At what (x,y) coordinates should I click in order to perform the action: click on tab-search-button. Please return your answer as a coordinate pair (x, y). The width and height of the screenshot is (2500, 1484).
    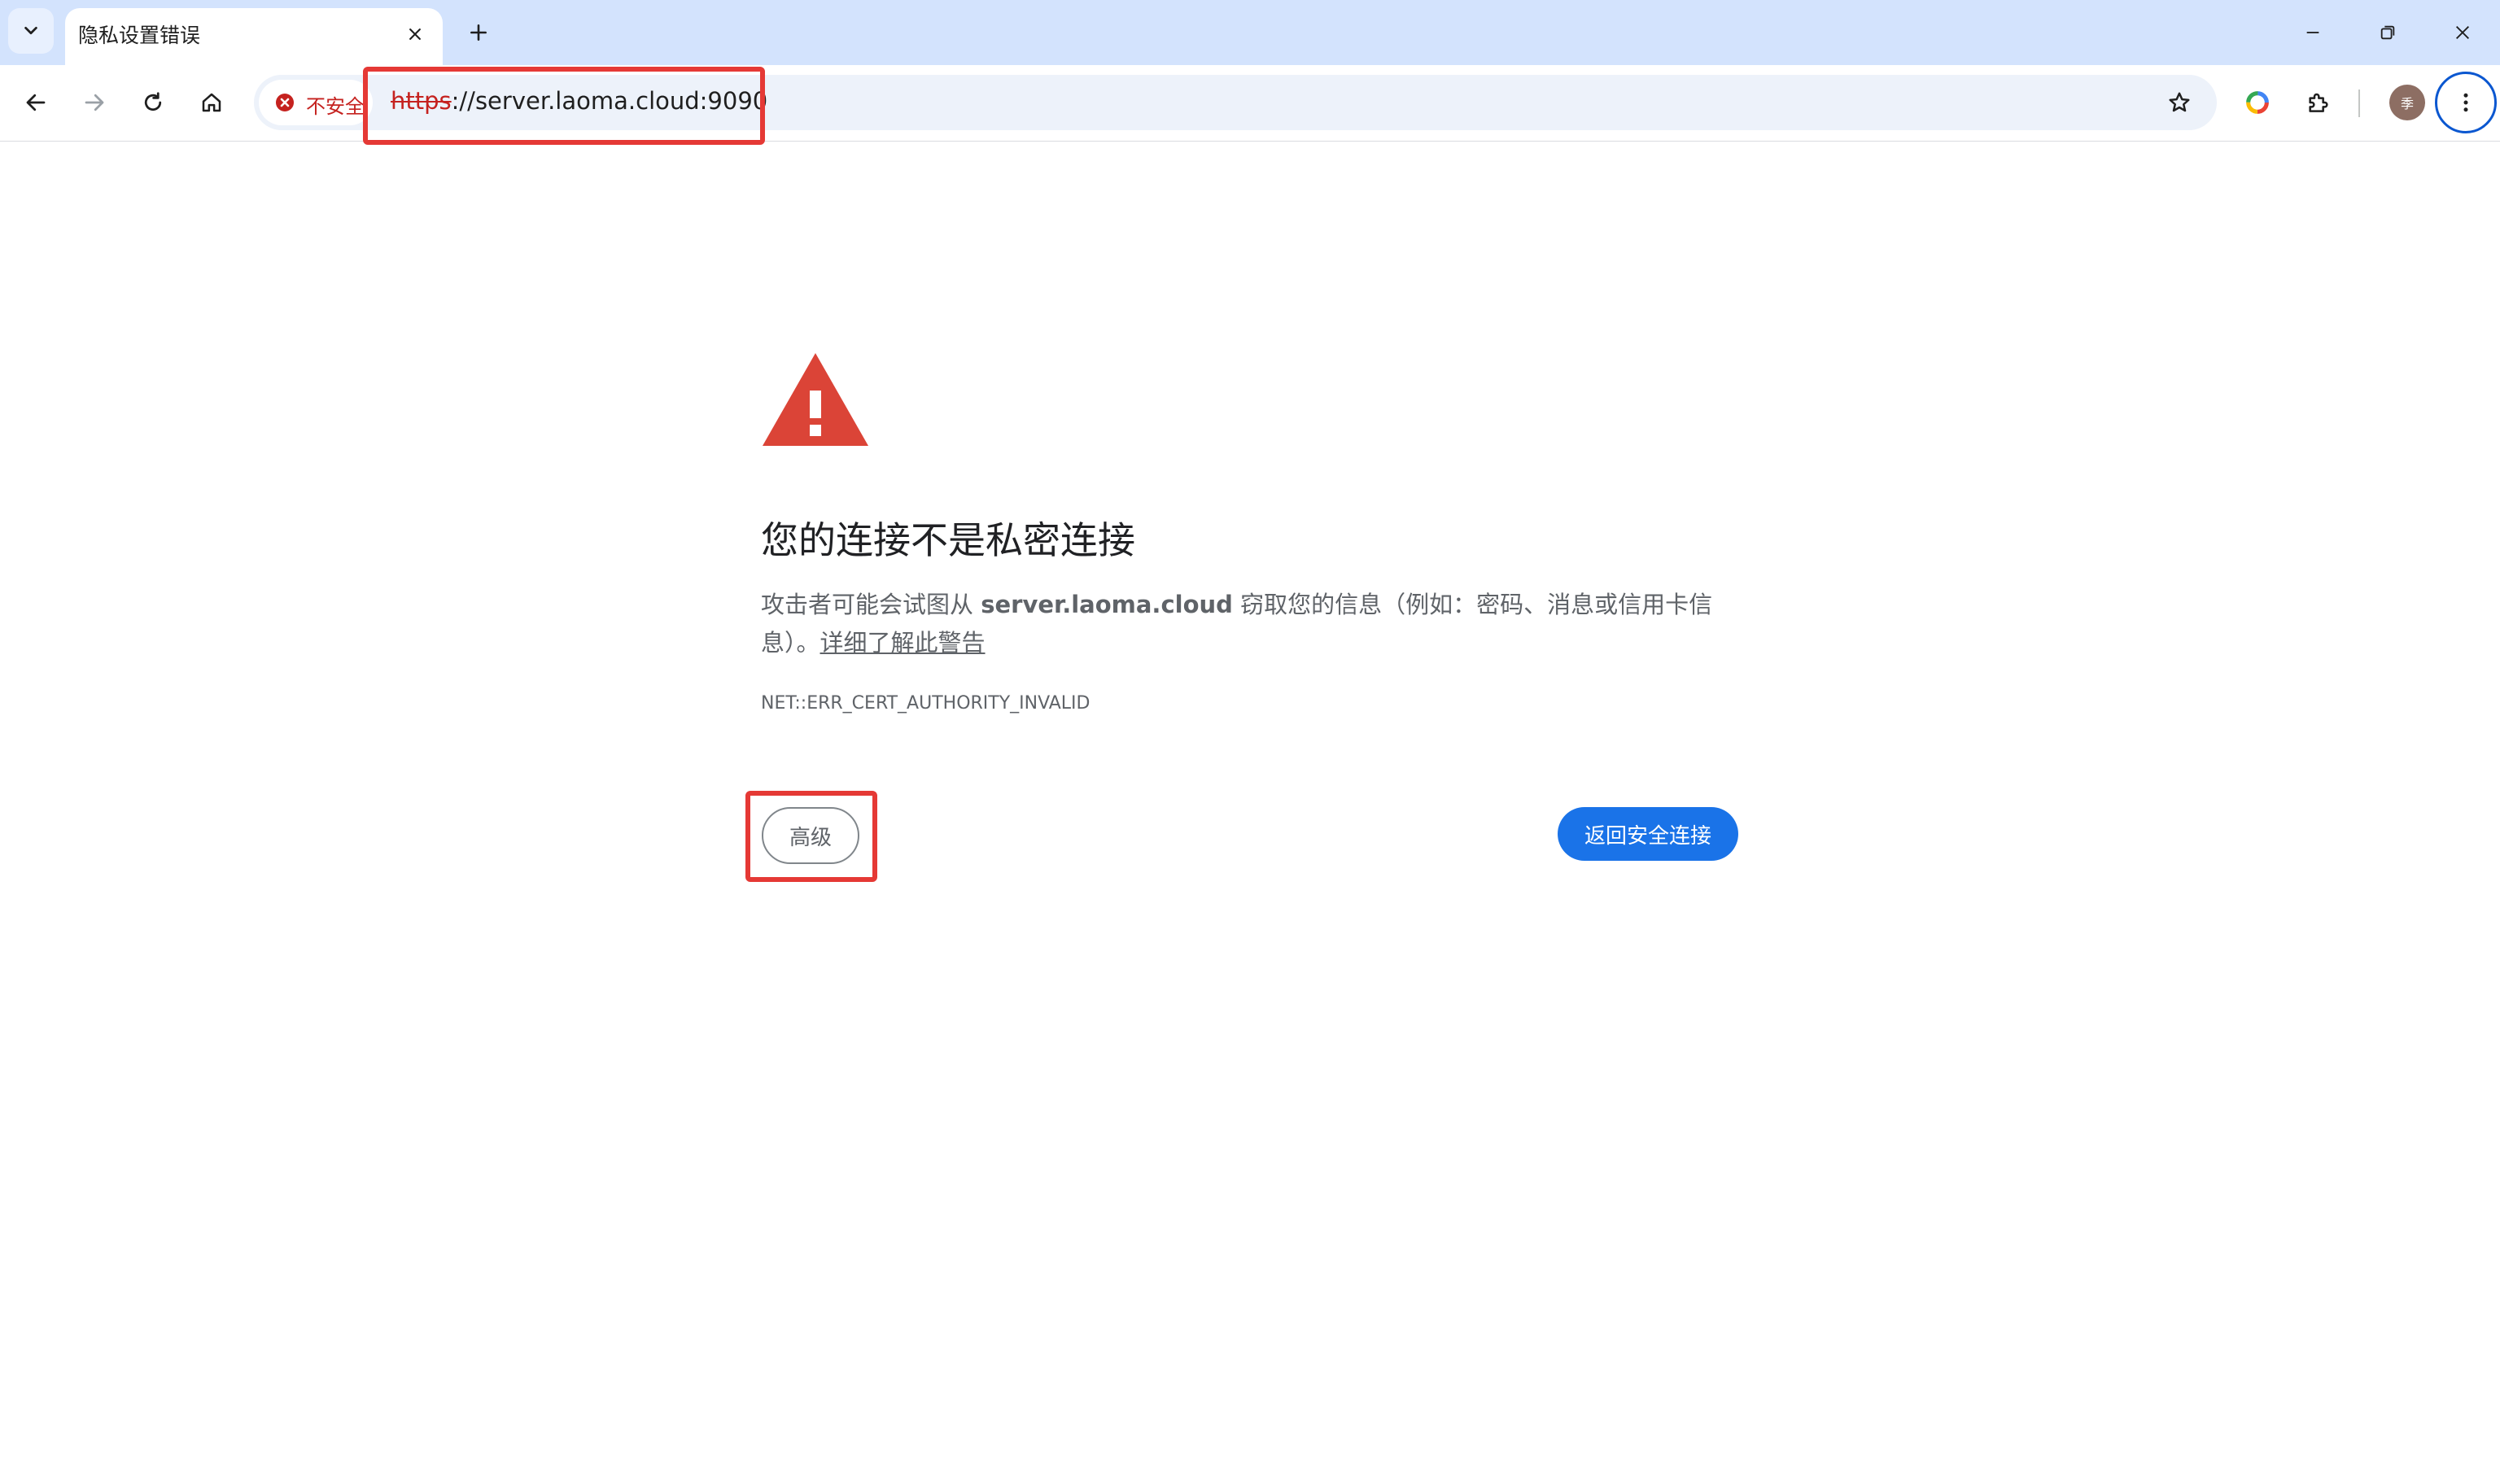
    Looking at the image, I should click on (31, 31).